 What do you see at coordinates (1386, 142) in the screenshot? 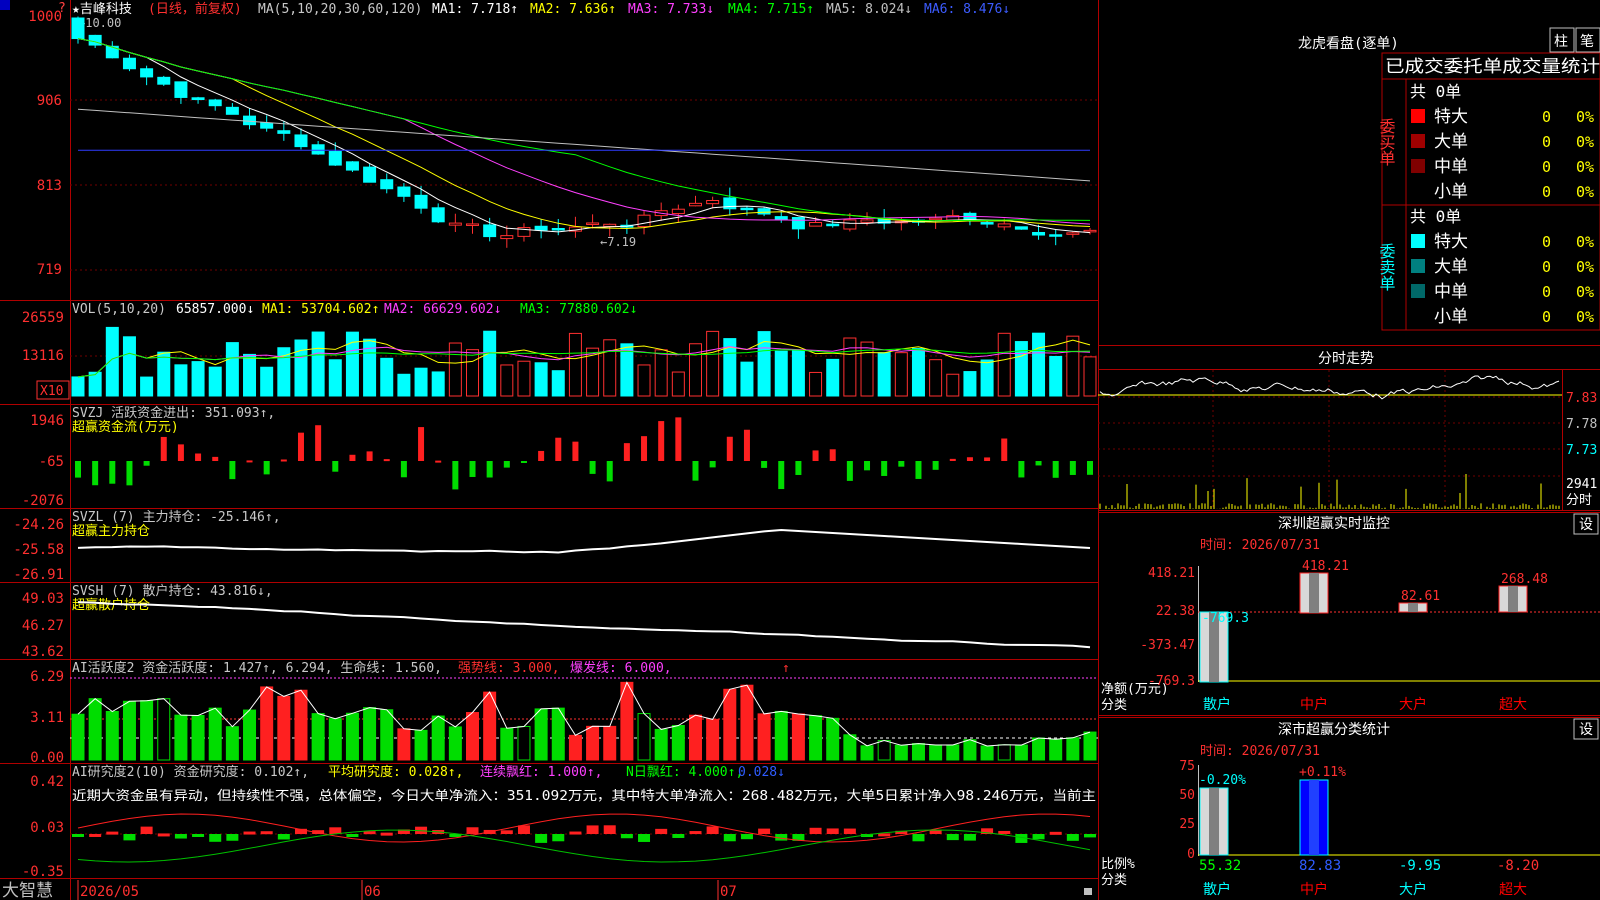
I see `buy-side-label: 委买单` at bounding box center [1386, 142].